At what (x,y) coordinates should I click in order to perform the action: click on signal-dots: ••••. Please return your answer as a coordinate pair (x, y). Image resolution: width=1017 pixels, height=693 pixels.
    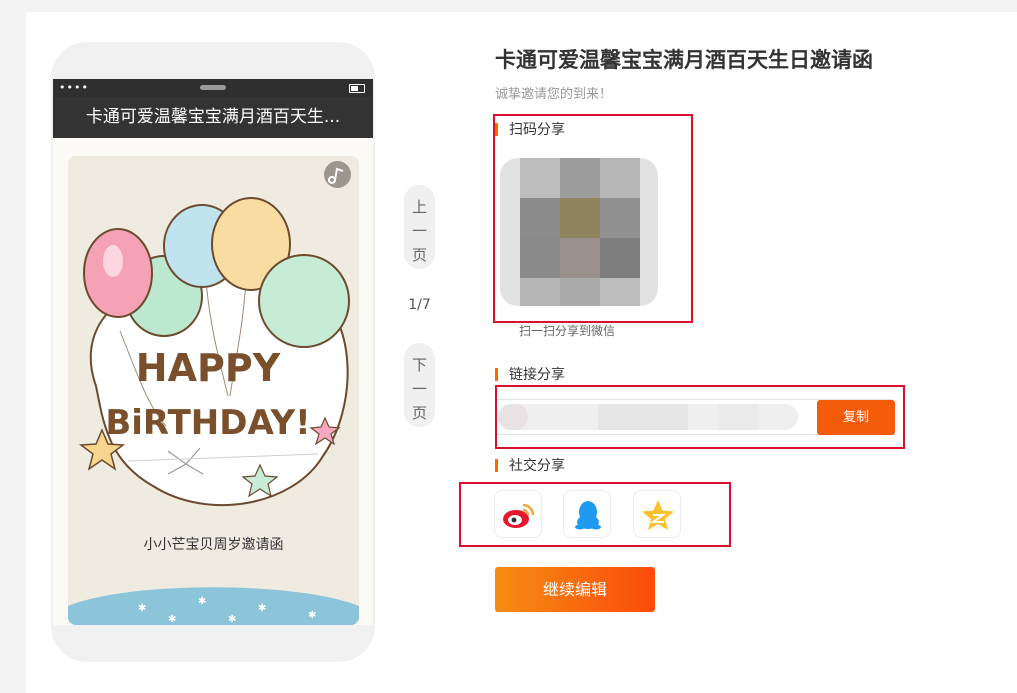
    Looking at the image, I should click on (74, 87).